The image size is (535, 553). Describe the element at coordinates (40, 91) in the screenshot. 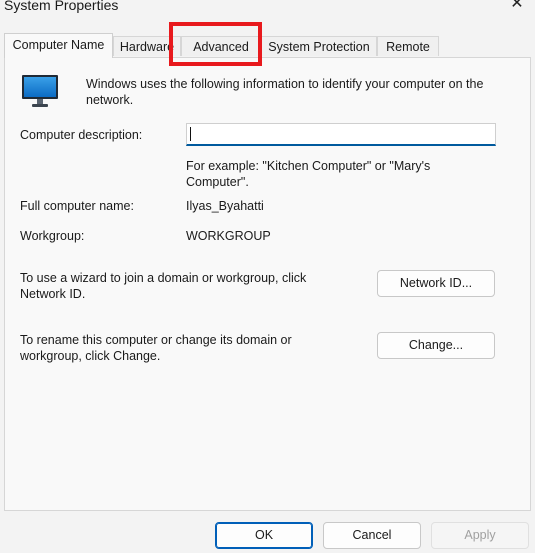

I see `monitor-icon` at that location.